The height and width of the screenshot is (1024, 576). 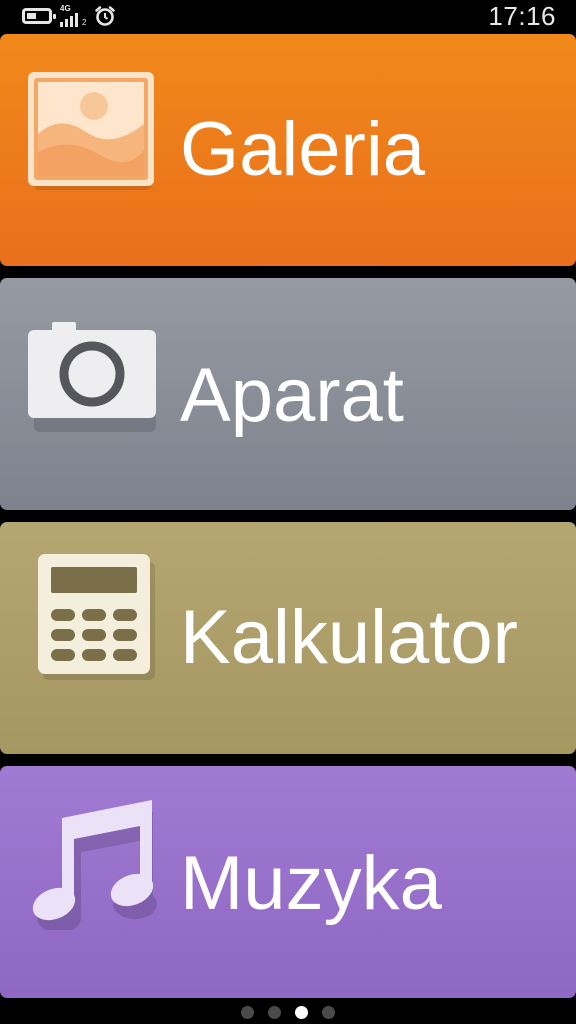 What do you see at coordinates (288, 16) in the screenshot?
I see `status-bar: 4G 2 17:16` at bounding box center [288, 16].